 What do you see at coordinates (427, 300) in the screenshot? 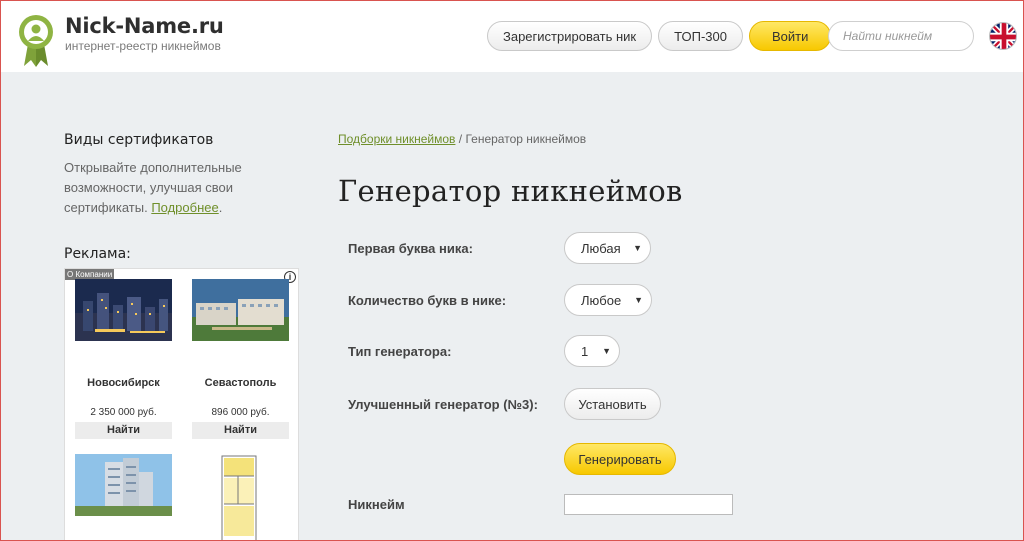
I see `letter-count-label: Количество букв в нике:` at bounding box center [427, 300].